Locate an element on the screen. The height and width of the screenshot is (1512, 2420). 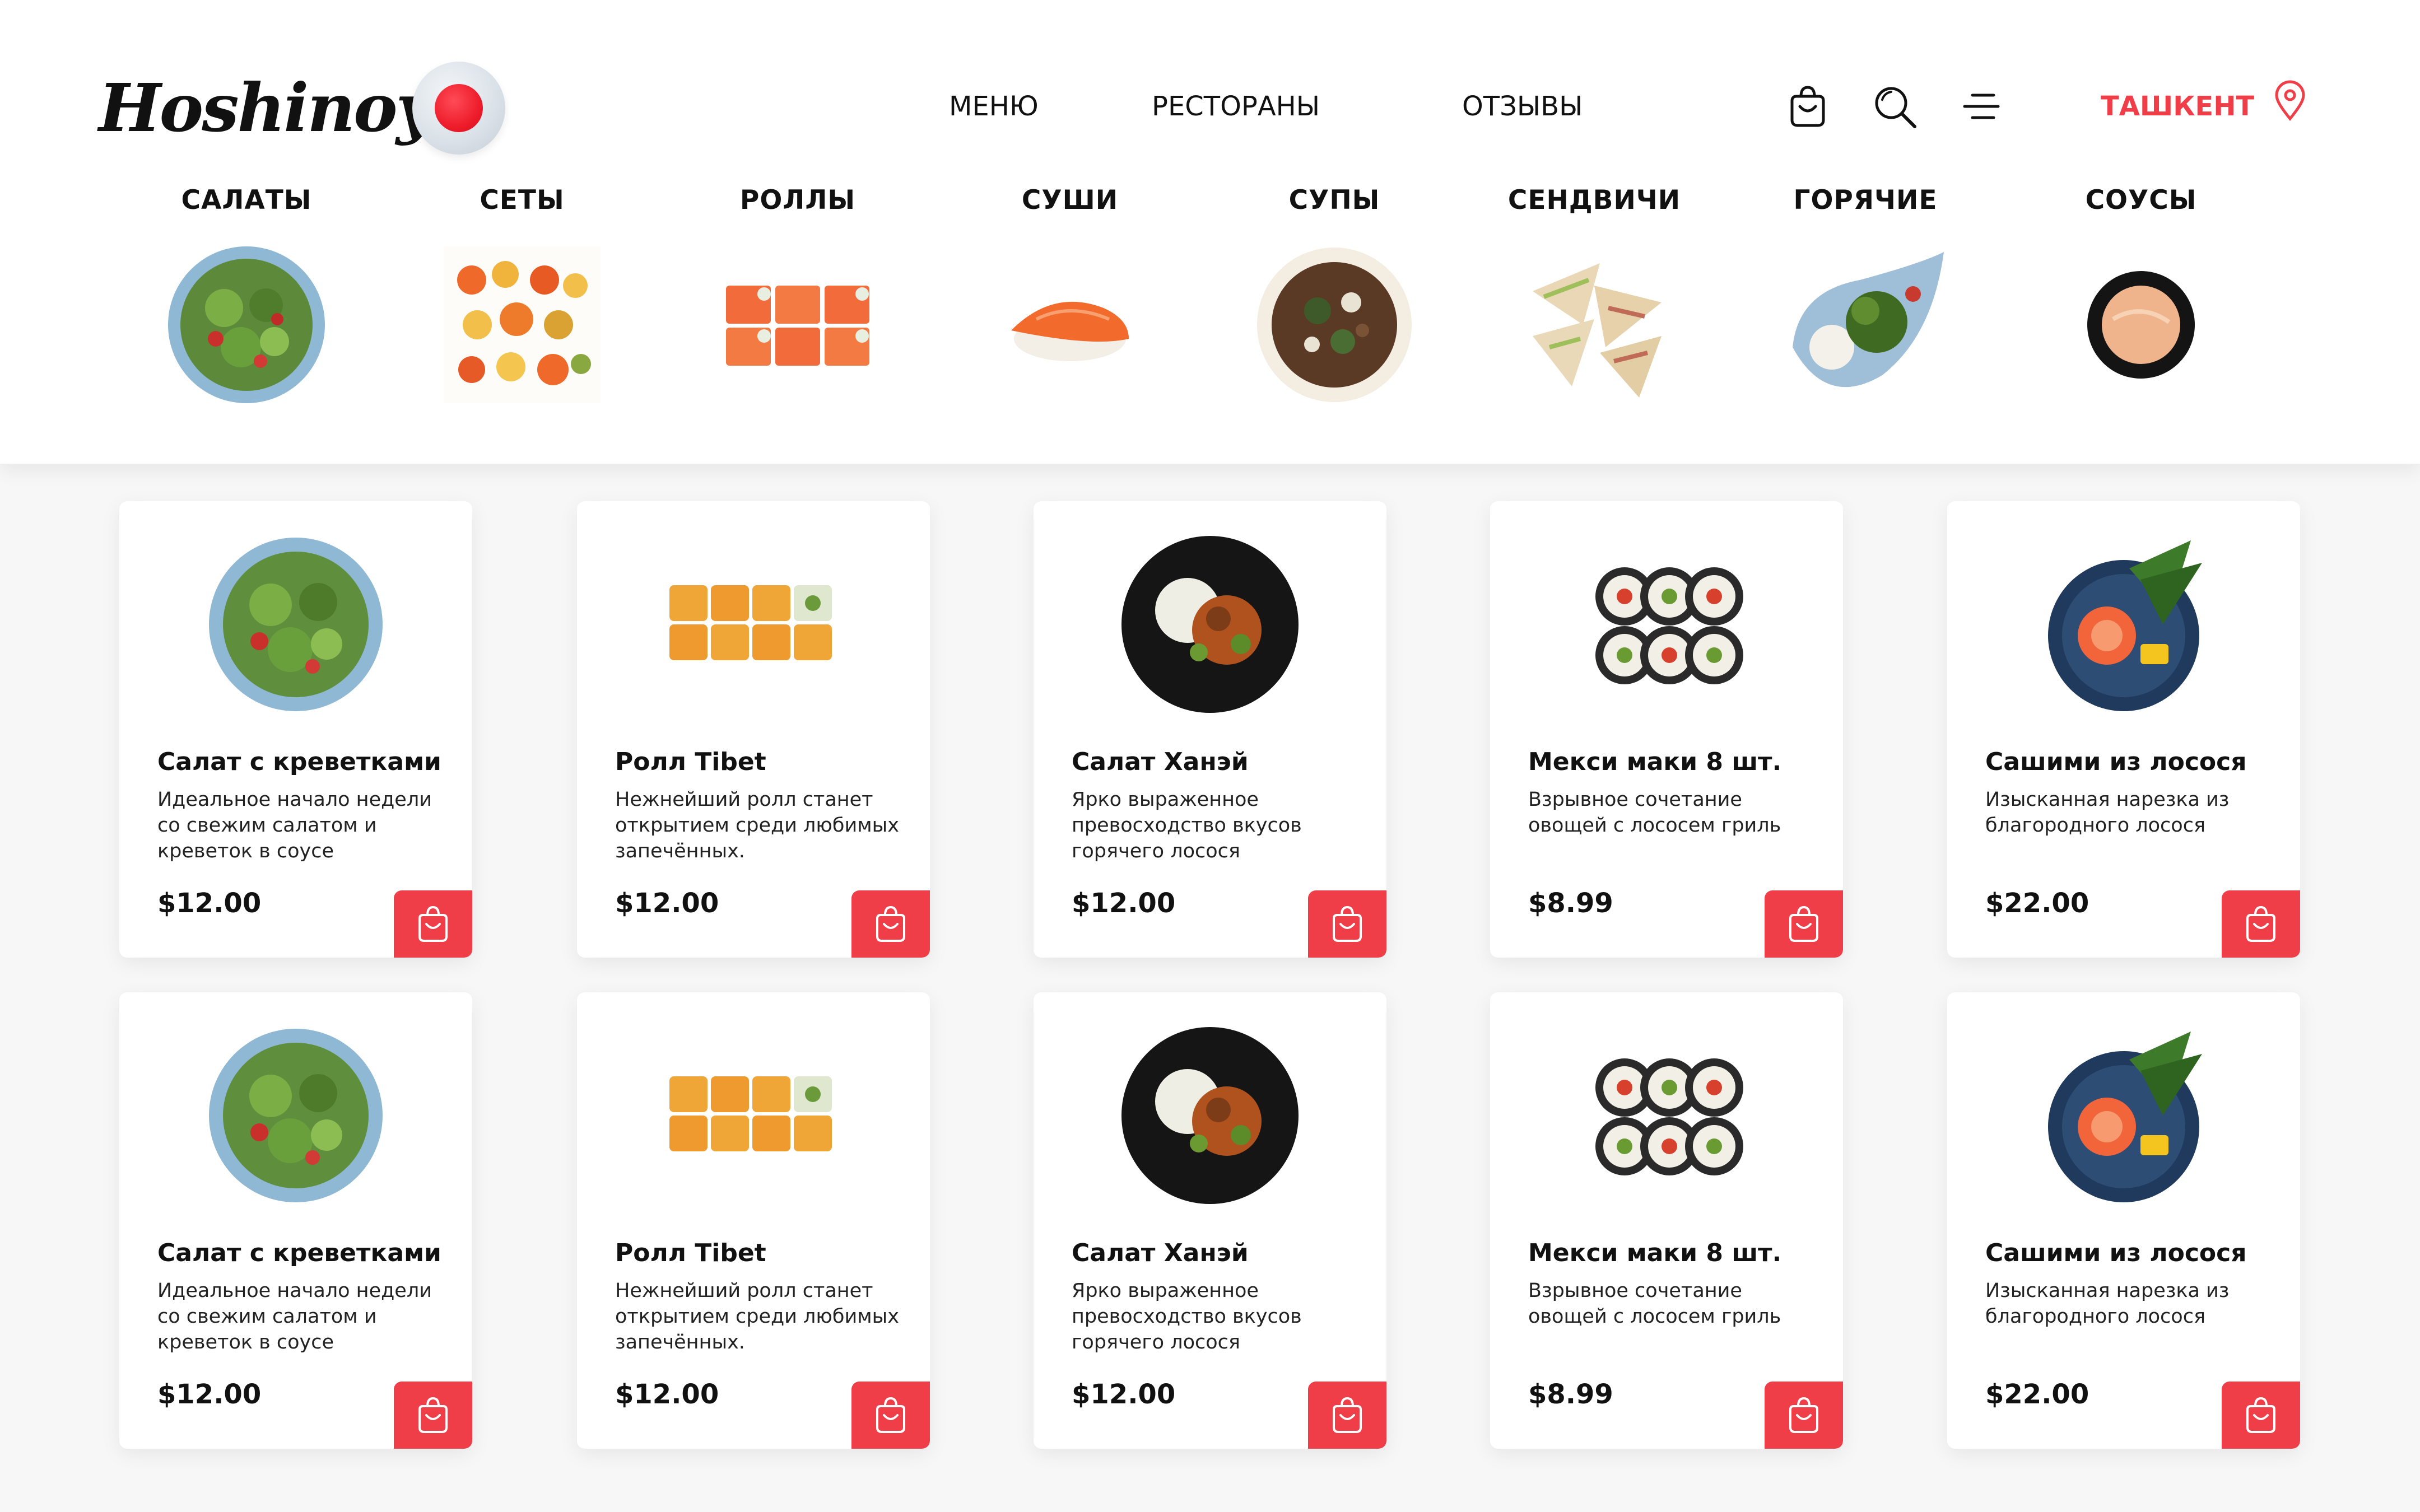
category-sushi: СУШИ is located at coordinates (1070, 317).